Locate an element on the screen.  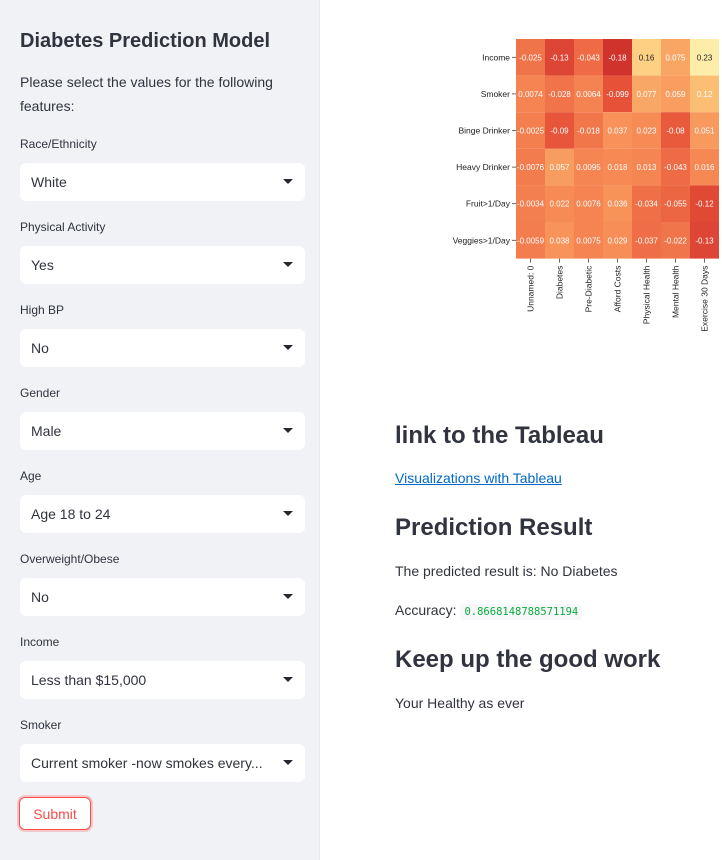
heatmap-cell-label: -0.0034 is located at coordinates (531, 204).